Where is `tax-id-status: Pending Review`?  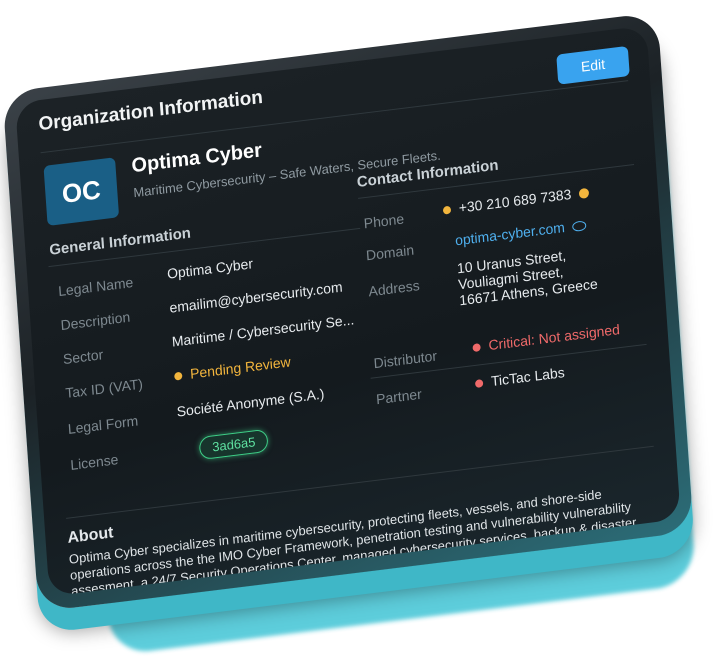 tax-id-status: Pending Review is located at coordinates (232, 368).